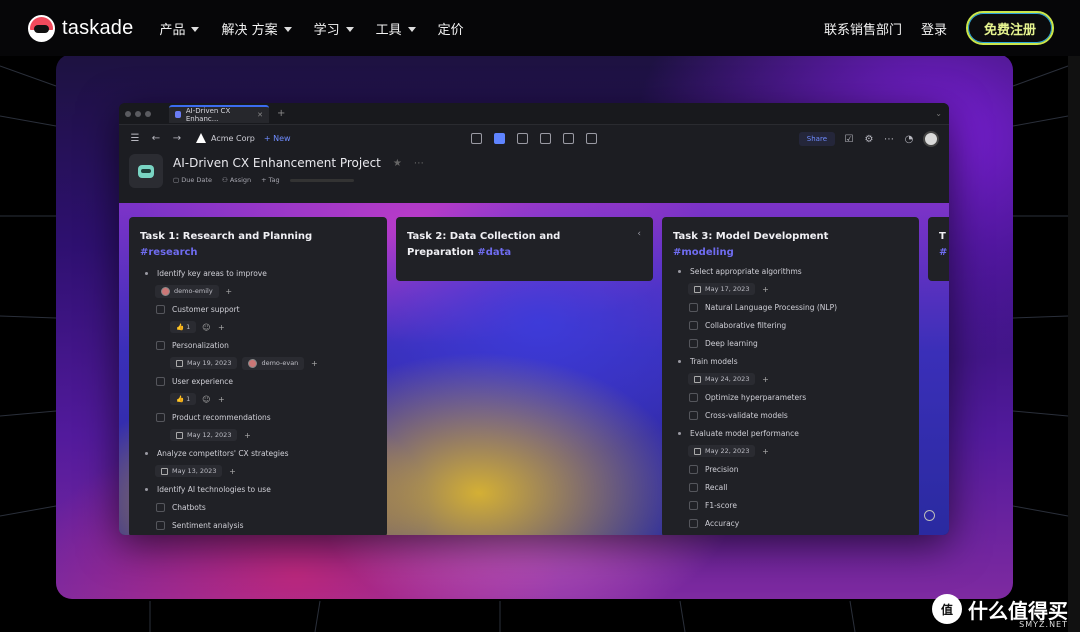 The image size is (1080, 632). What do you see at coordinates (591, 138) in the screenshot?
I see `org-chart-view-icon` at bounding box center [591, 138].